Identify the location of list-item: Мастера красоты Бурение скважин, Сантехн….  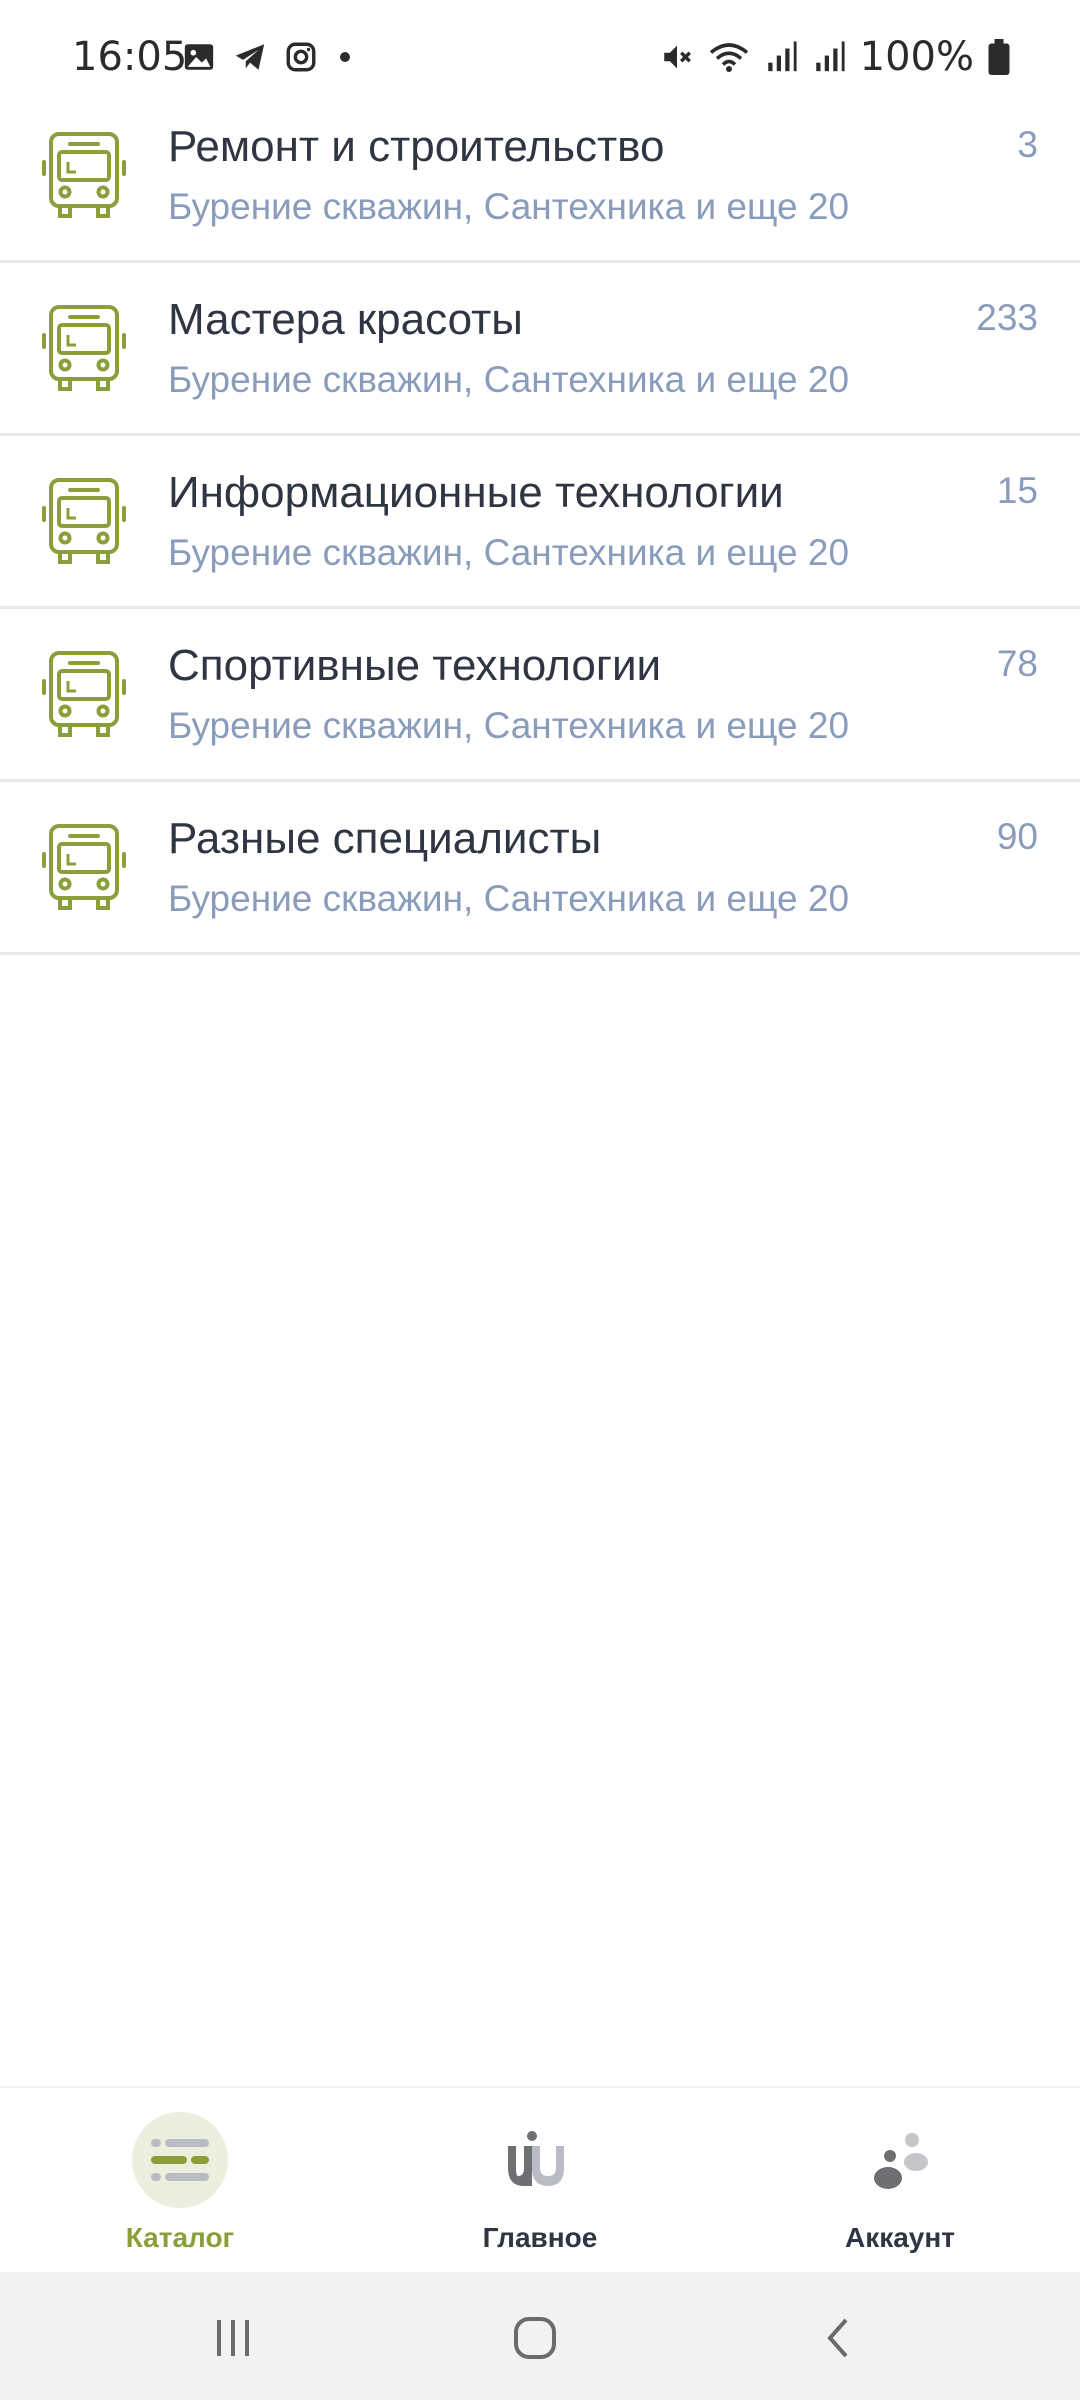
(540, 349).